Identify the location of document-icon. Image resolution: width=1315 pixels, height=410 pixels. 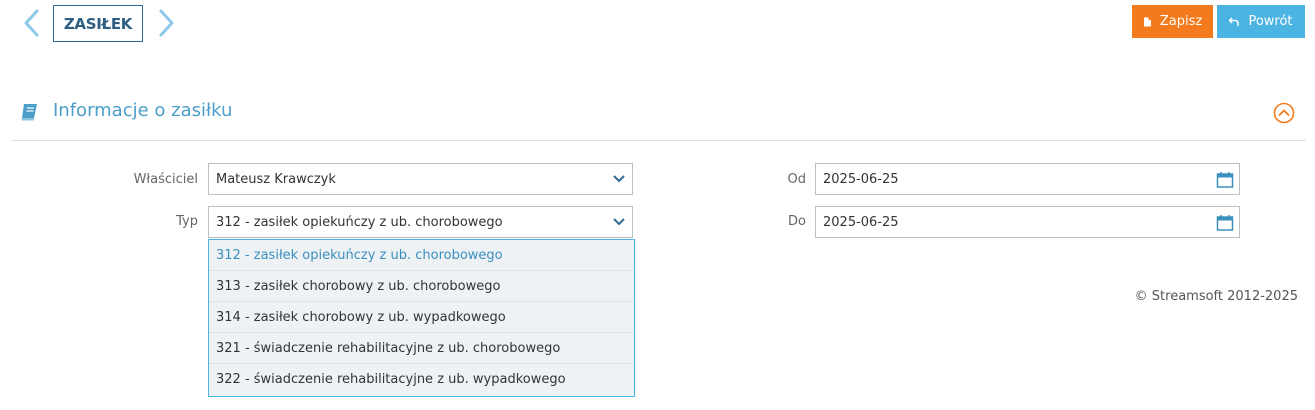
(1147, 22).